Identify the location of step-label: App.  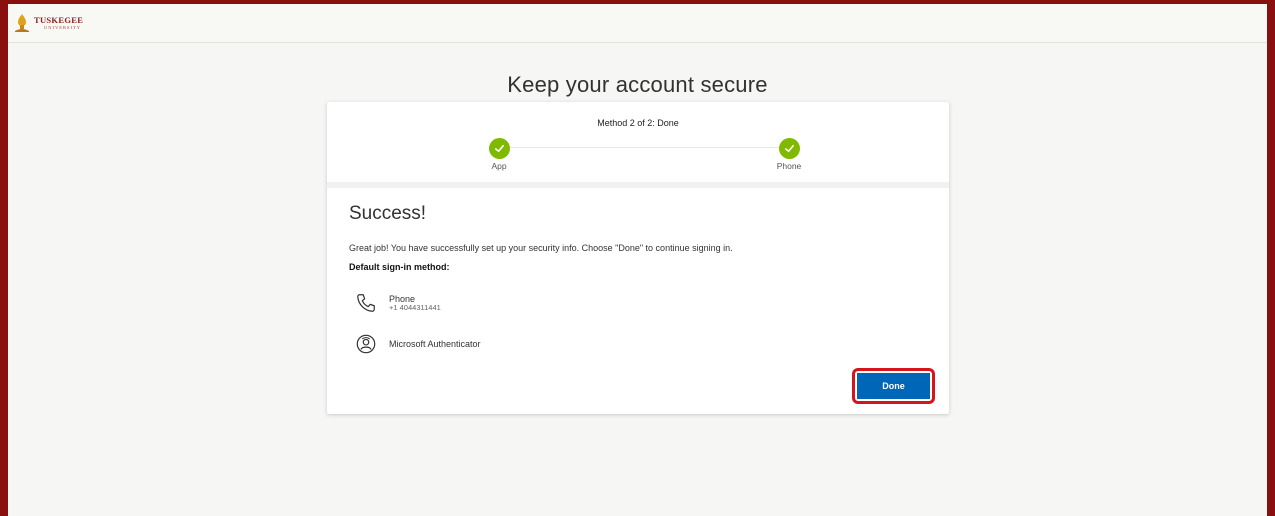
(499, 166).